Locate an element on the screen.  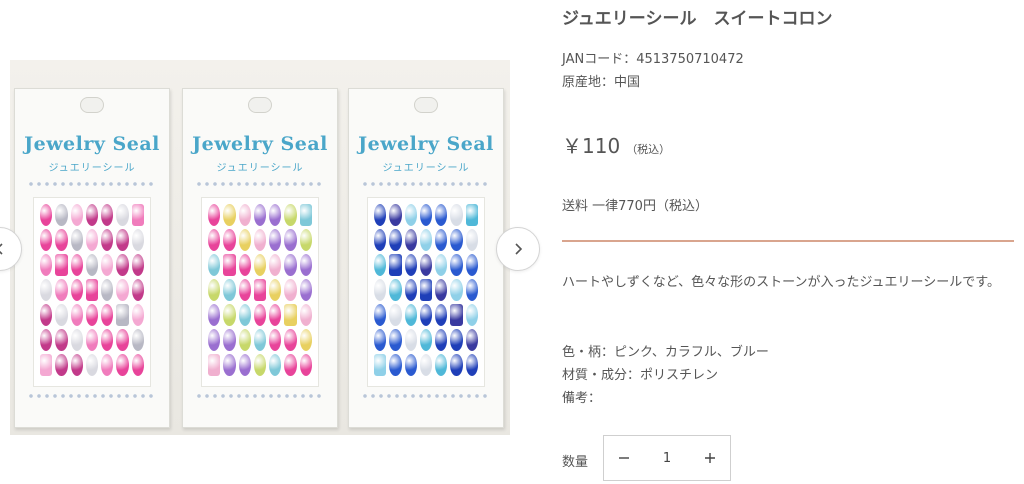
gallery-next-button is located at coordinates (518, 249).